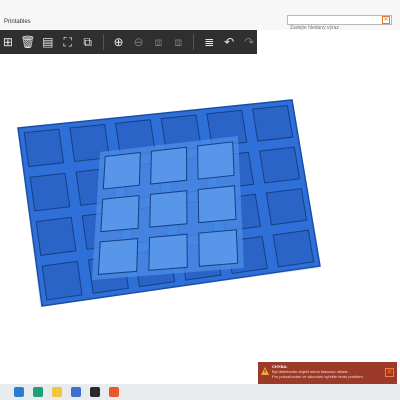  I want to click on copy-icon: ⧉, so click(88, 42).